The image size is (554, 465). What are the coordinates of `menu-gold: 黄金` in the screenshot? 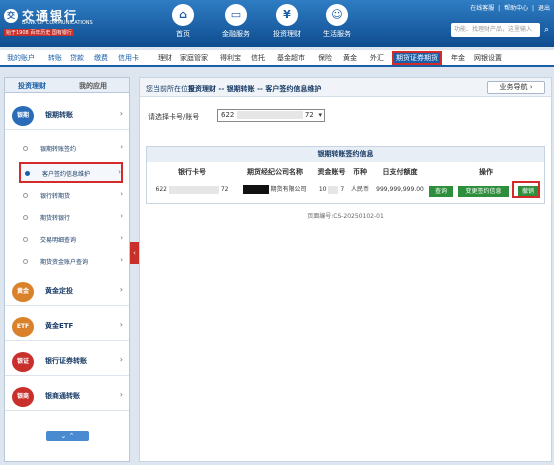 It's located at (350, 58).